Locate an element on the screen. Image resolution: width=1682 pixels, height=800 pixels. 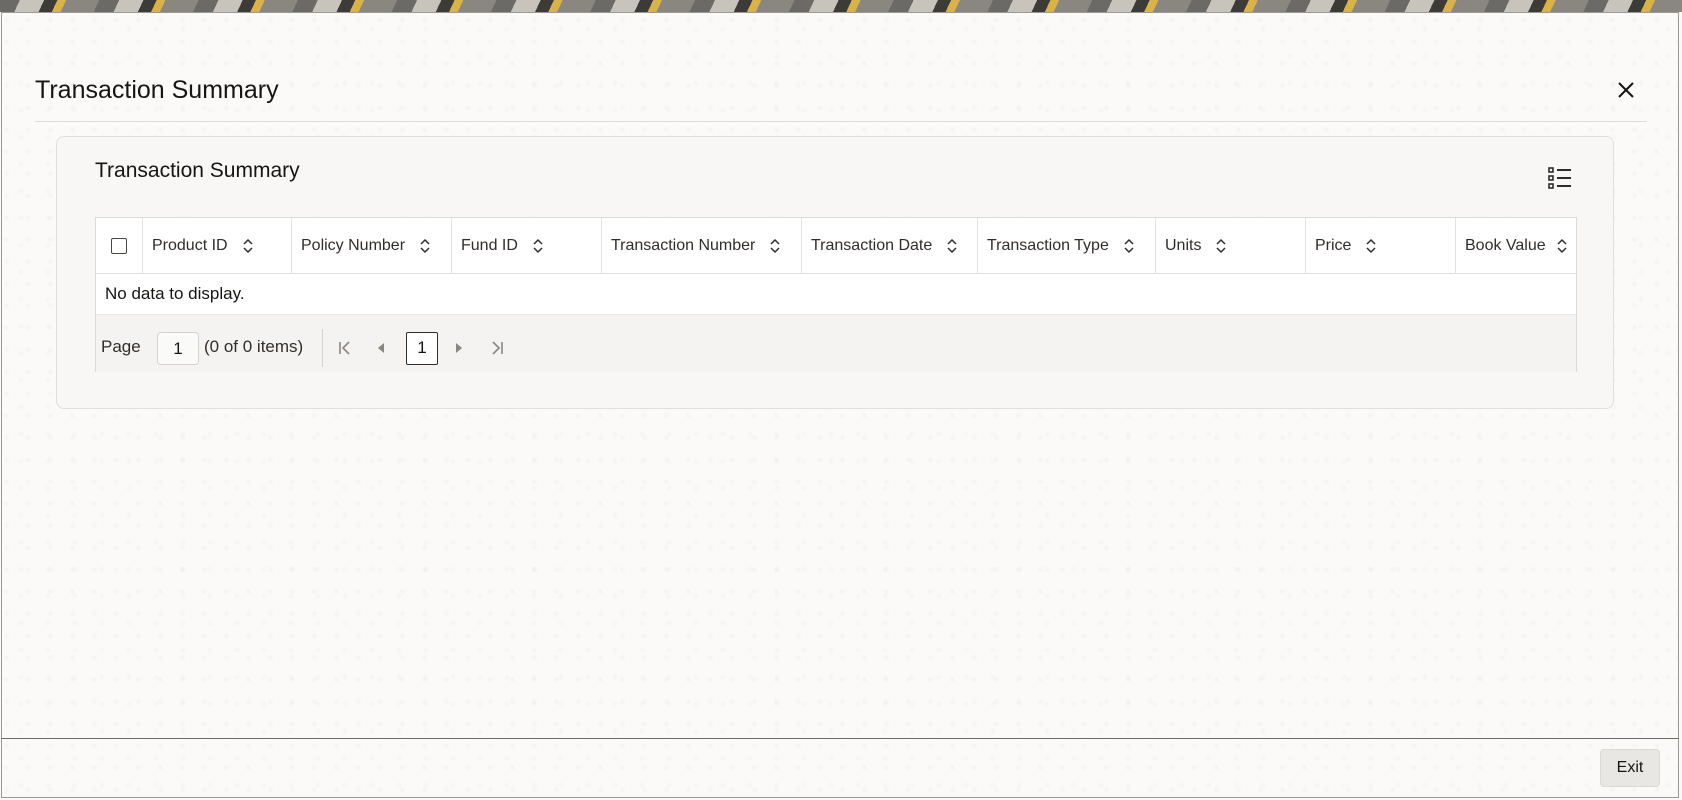
select-all-checkbox is located at coordinates (119, 245).